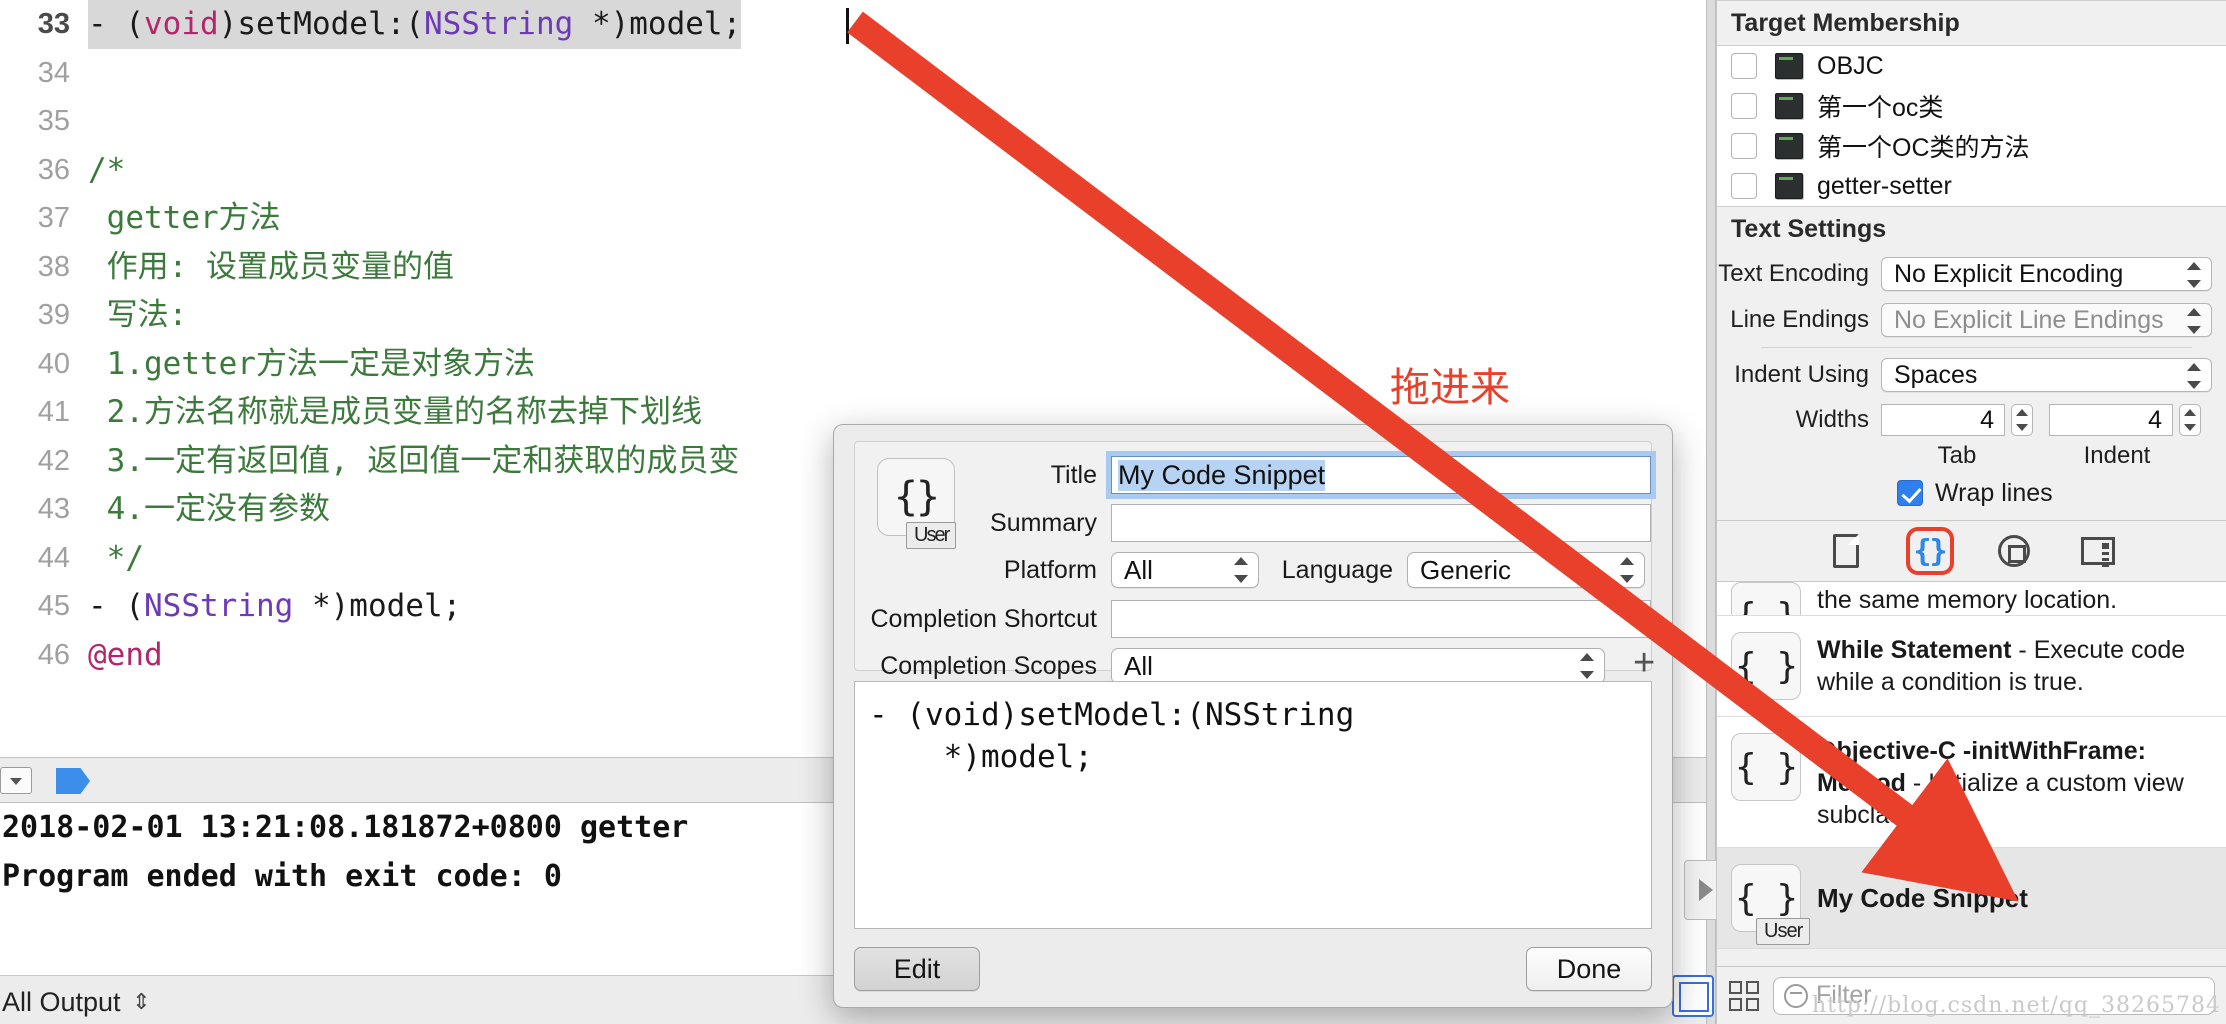 Image resolution: width=2226 pixels, height=1024 pixels. I want to click on target-membership-list: OBJC 第一个oc类第一个OC类的方法 getter-setter, so click(1971, 126).